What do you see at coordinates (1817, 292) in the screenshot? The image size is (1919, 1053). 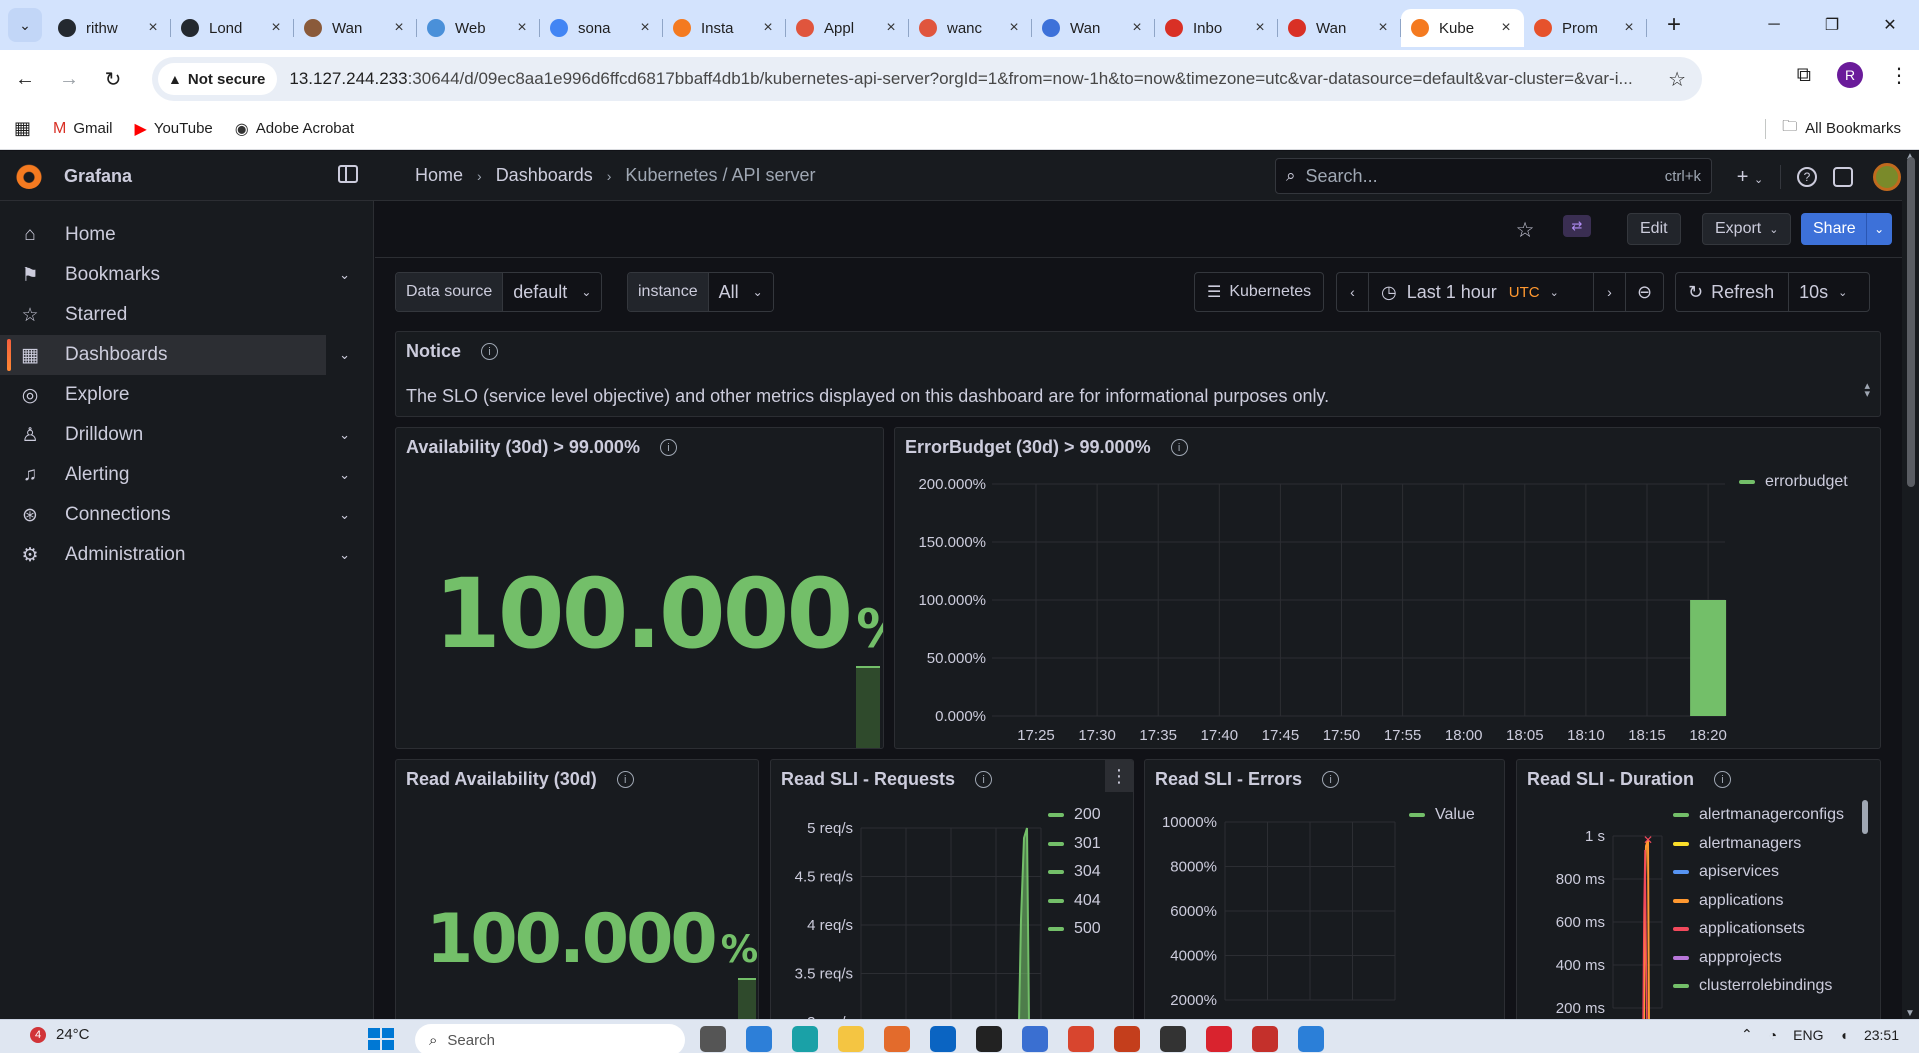 I see `refresh-interval-select: 10s ⌄` at bounding box center [1817, 292].